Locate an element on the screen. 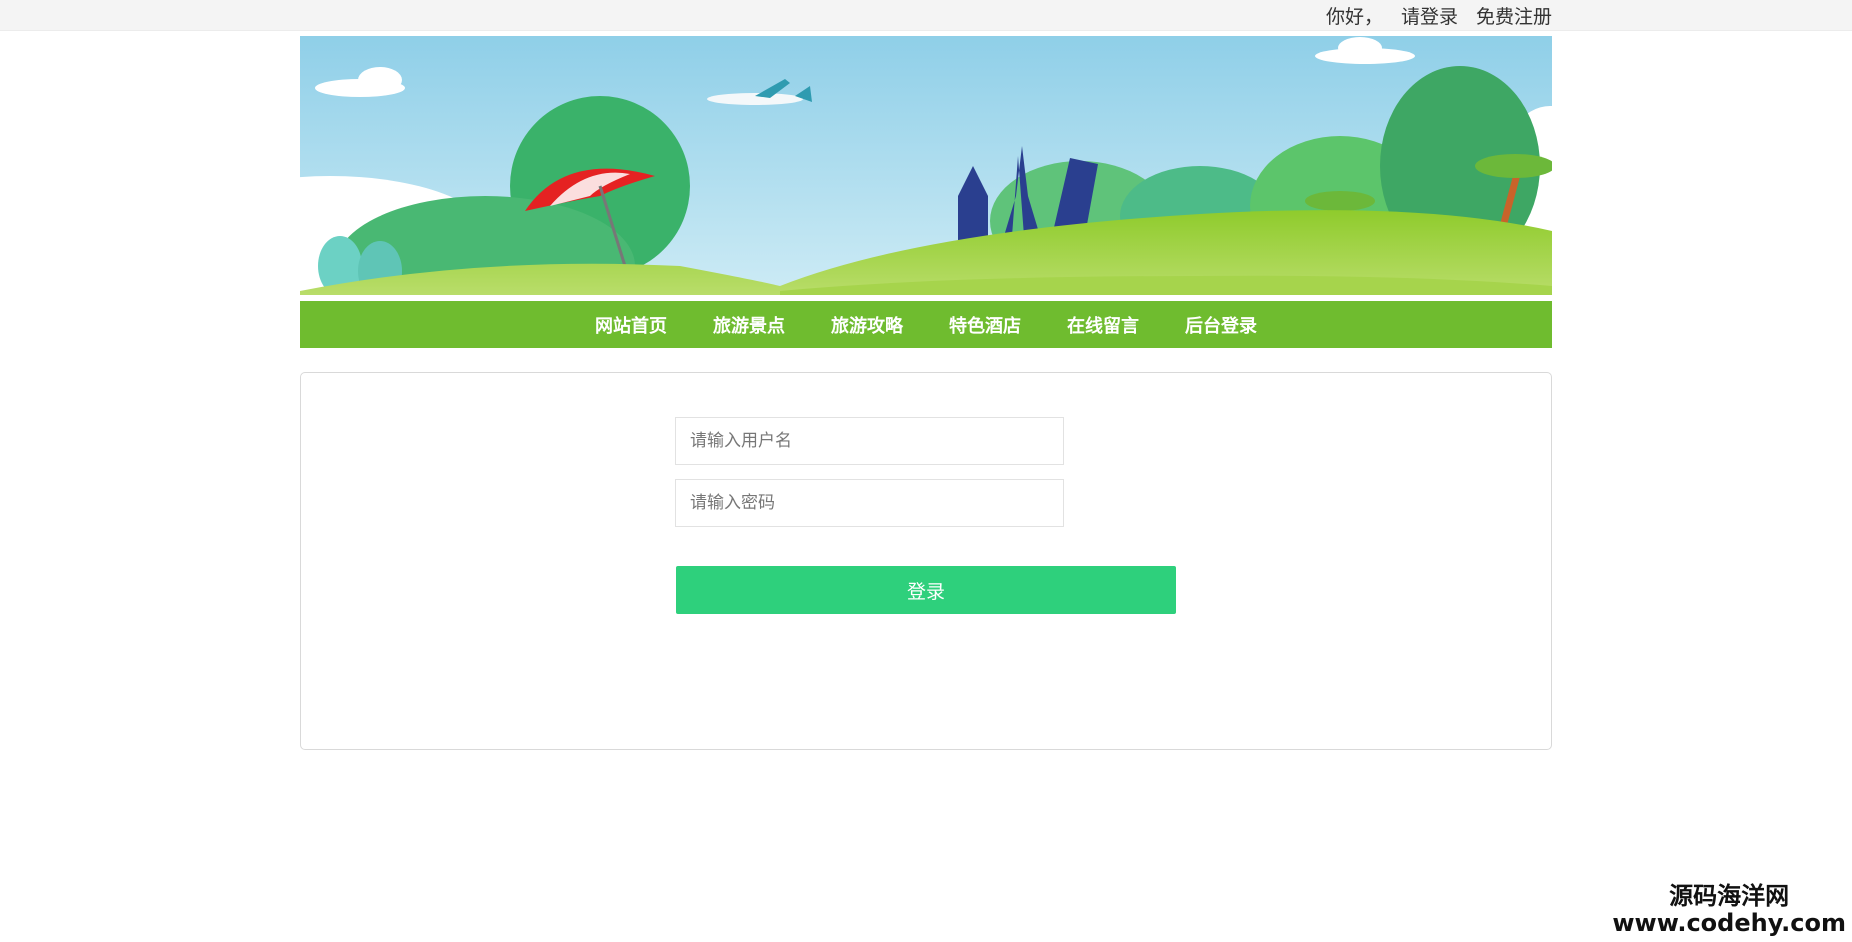 Image resolution: width=1852 pixels, height=942 pixels. password-input is located at coordinates (869, 503).